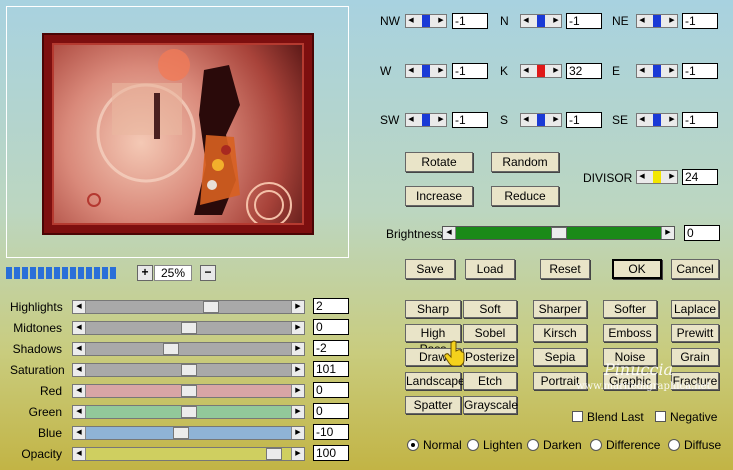 This screenshot has width=733, height=470. Describe the element at coordinates (490, 381) in the screenshot. I see `etch-button: Etch` at that location.